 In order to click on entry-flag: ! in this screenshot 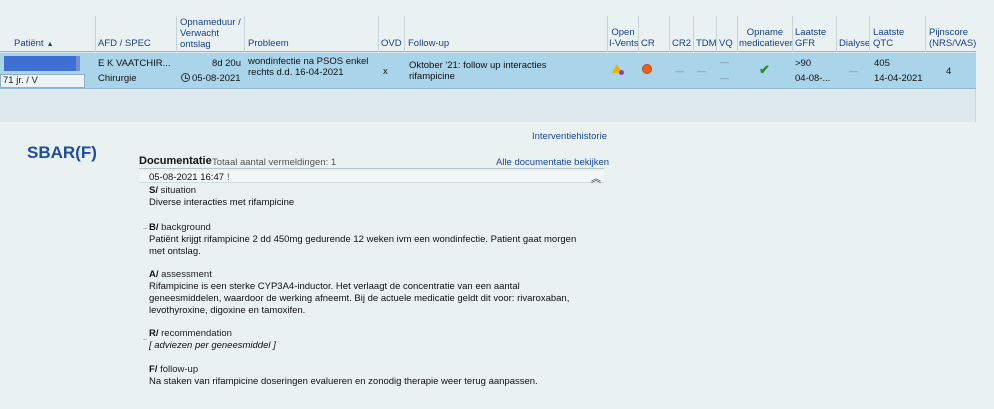, I will do `click(228, 177)`.